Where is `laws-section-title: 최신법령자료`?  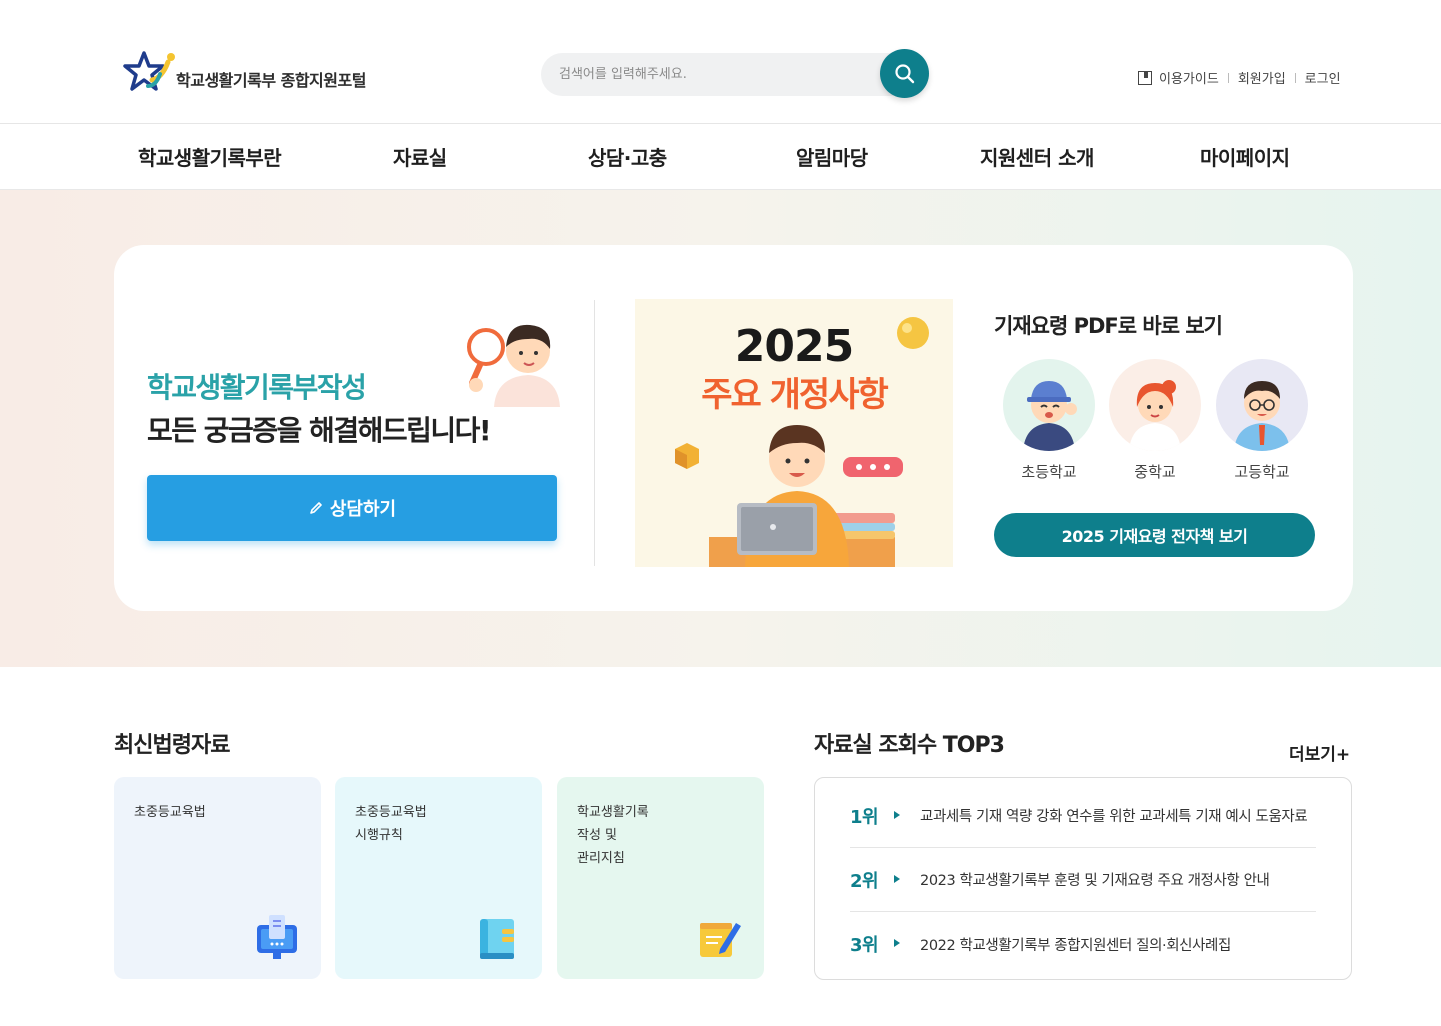 laws-section-title: 최신법령자료 is located at coordinates (172, 745).